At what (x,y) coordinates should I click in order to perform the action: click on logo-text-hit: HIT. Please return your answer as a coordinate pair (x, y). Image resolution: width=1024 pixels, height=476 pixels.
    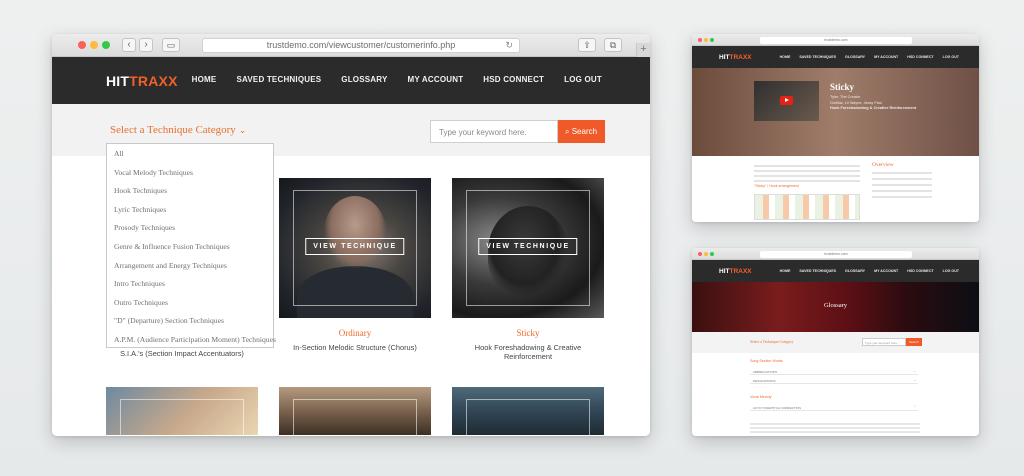
    Looking at the image, I should click on (724, 57).